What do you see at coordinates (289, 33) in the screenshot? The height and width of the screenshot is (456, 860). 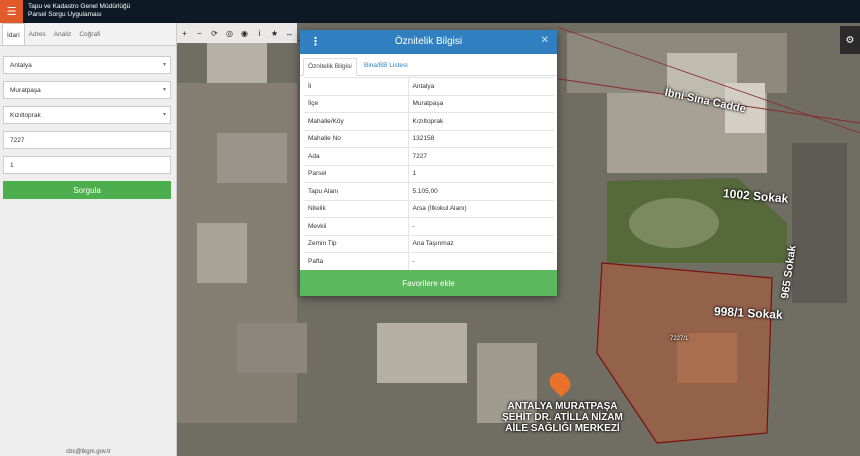 I see `measure-icon: ↔` at bounding box center [289, 33].